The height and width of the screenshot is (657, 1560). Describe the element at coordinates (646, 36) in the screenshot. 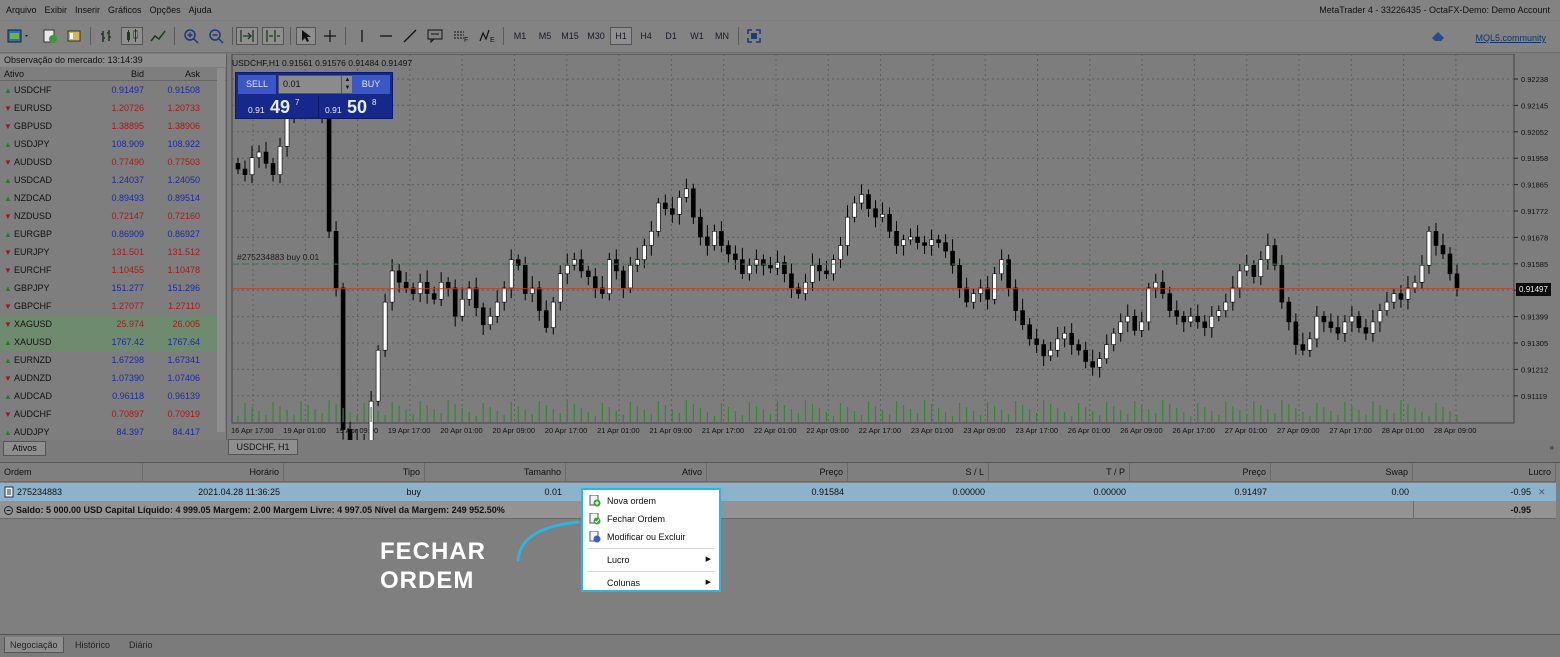

I see `timeframe-h4: H4` at that location.